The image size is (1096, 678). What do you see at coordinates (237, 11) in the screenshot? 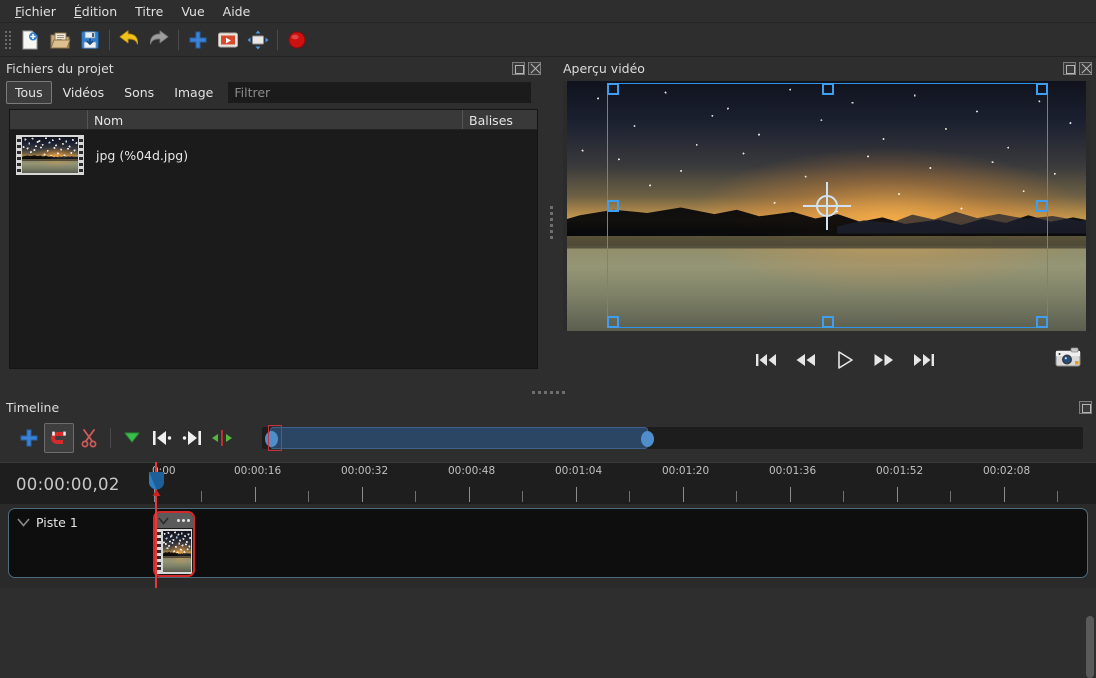
I see `menu-aide: Aide` at bounding box center [237, 11].